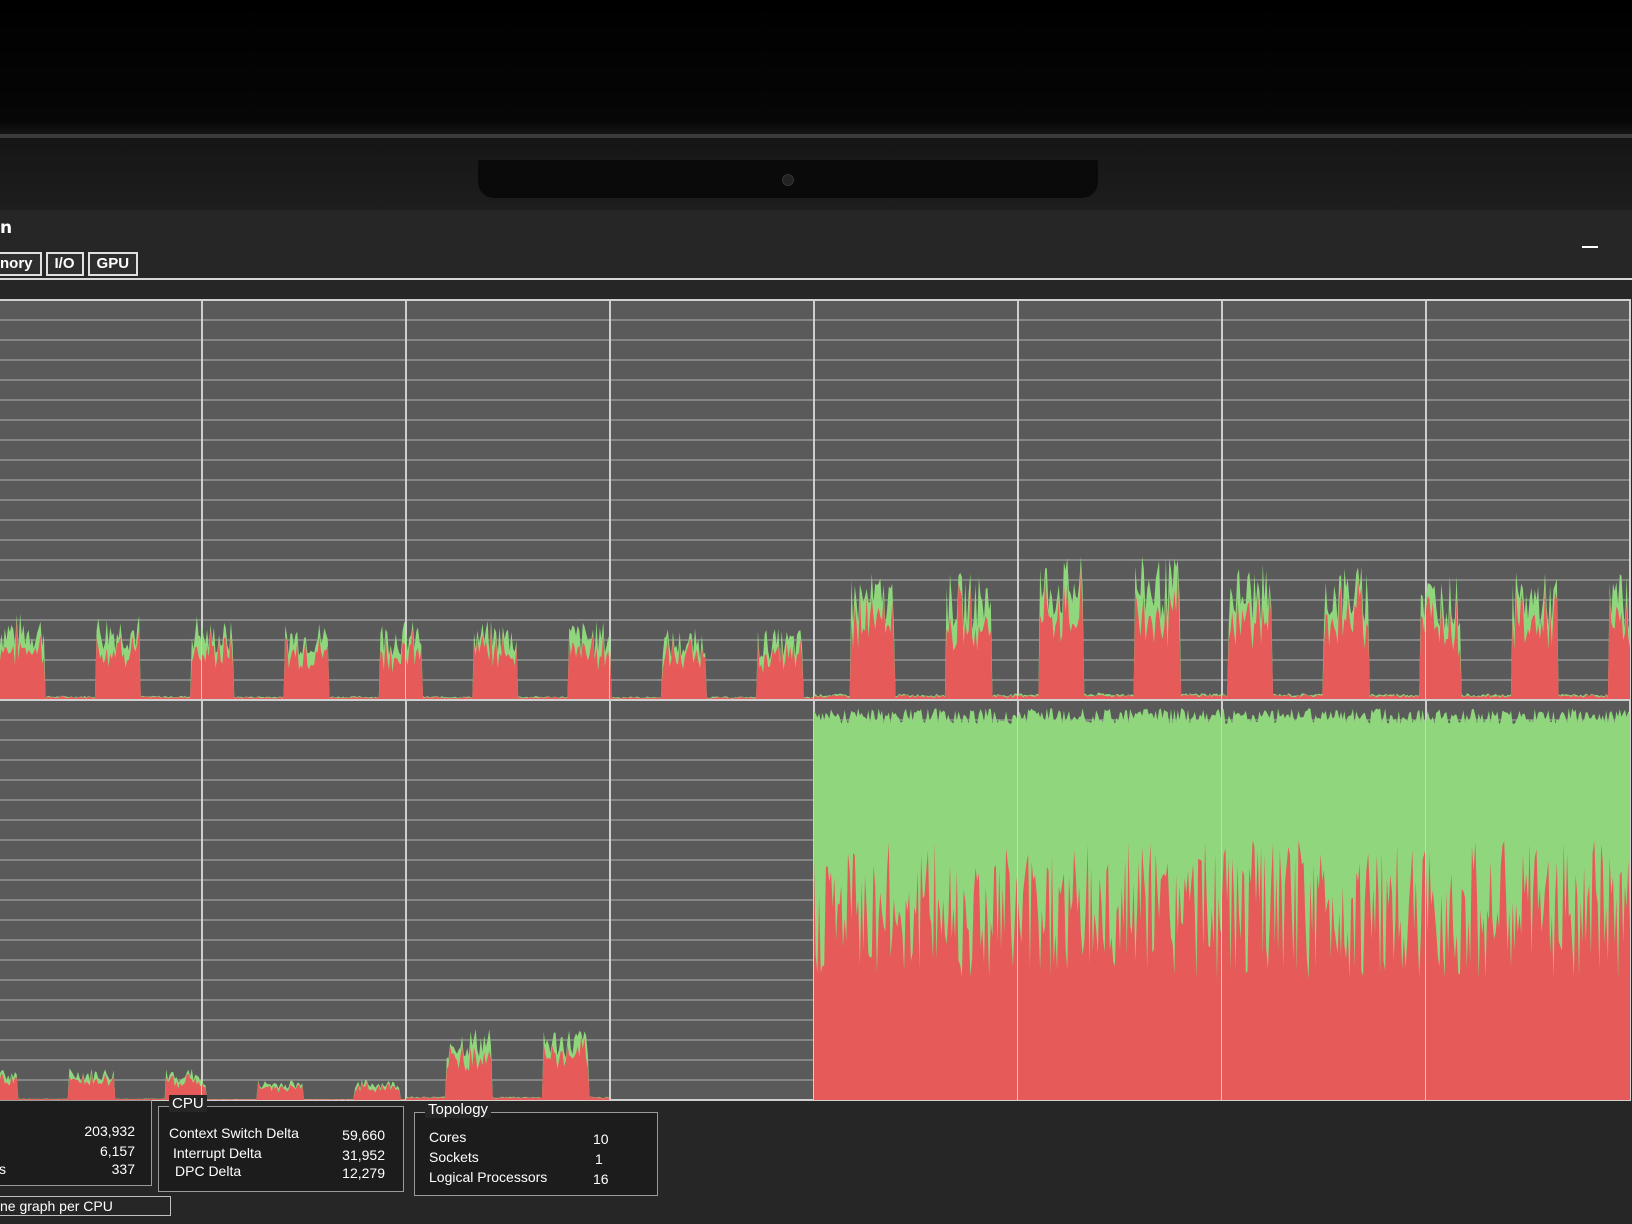 This screenshot has width=1632, height=1224. Describe the element at coordinates (109, 1131) in the screenshot. I see `left-stat-value: 203,932` at that location.